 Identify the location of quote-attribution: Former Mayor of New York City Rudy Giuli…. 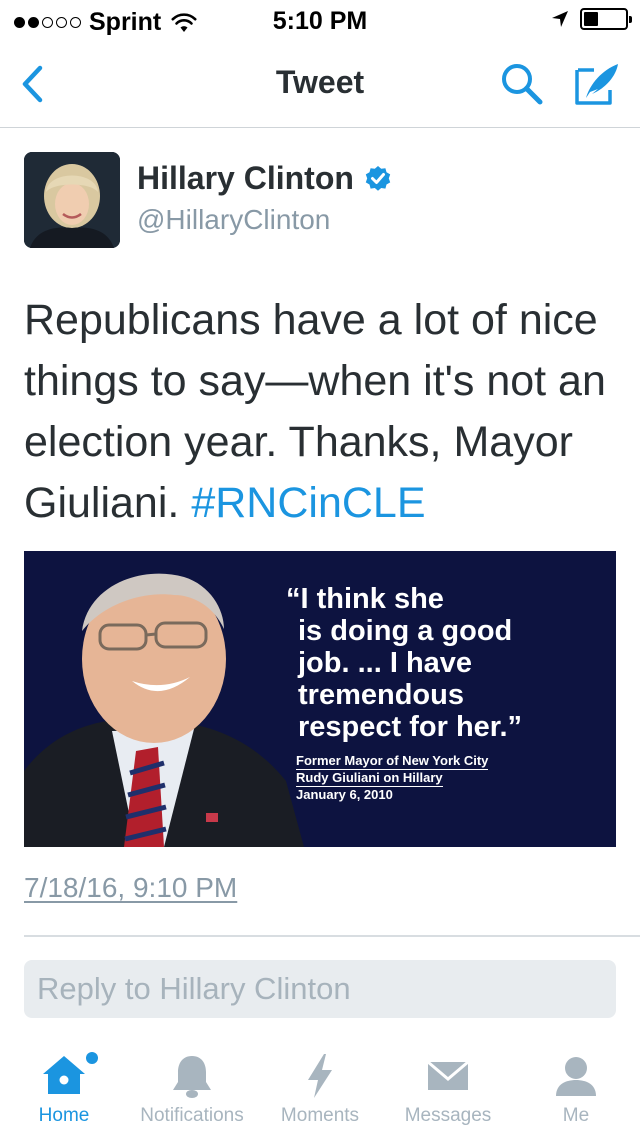
(392, 778).